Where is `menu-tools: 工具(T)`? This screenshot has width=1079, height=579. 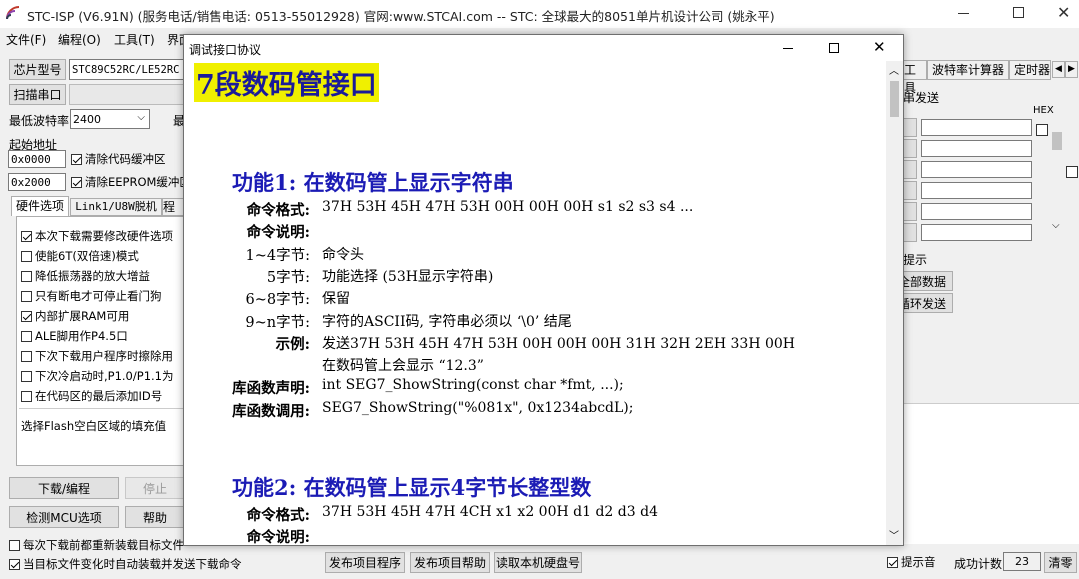 menu-tools: 工具(T) is located at coordinates (134, 39).